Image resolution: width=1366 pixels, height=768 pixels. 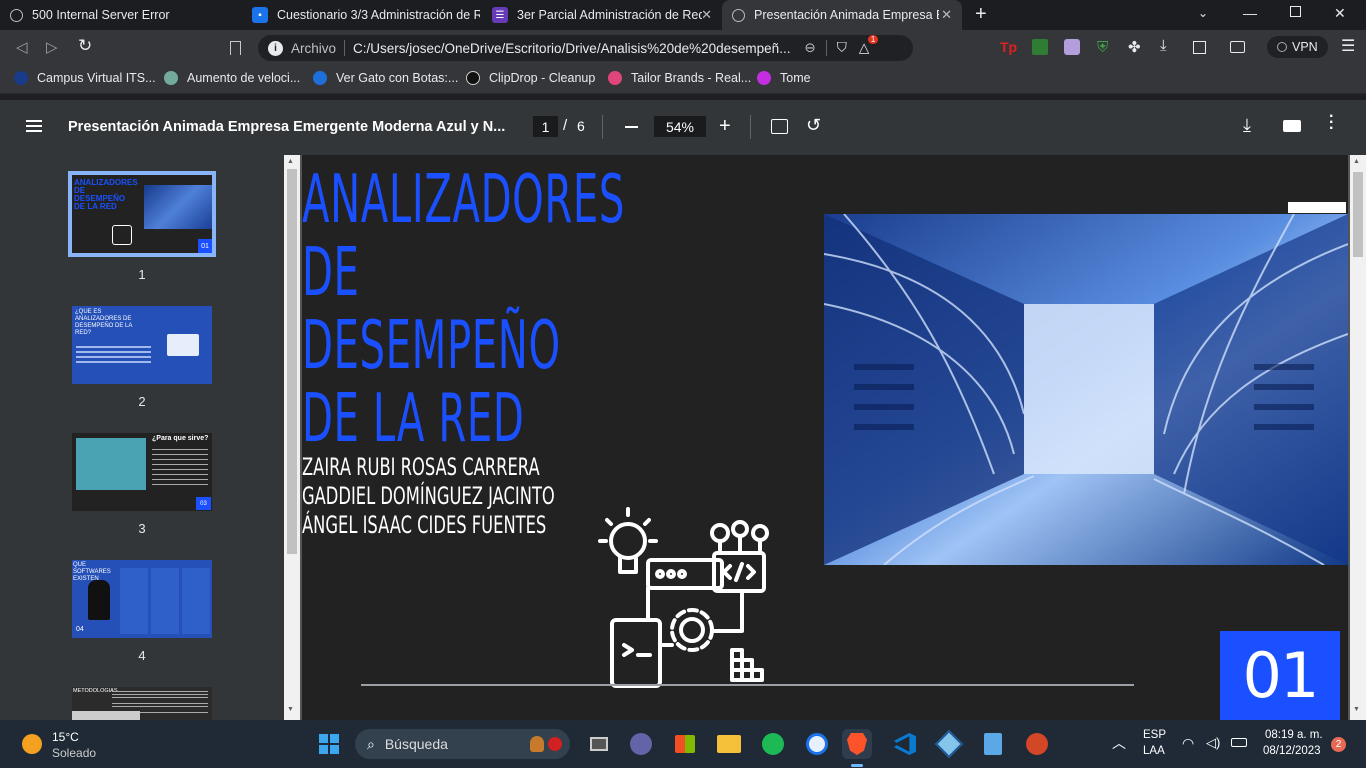 What do you see at coordinates (1297, 47) in the screenshot?
I see `vpn-button: VPN` at bounding box center [1297, 47].